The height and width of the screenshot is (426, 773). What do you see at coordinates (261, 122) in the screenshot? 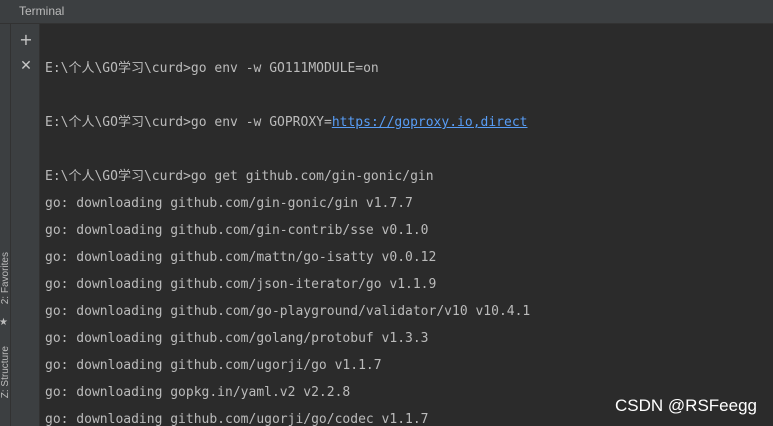
I see `command-text: go env -w GOPROXY=` at bounding box center [261, 122].